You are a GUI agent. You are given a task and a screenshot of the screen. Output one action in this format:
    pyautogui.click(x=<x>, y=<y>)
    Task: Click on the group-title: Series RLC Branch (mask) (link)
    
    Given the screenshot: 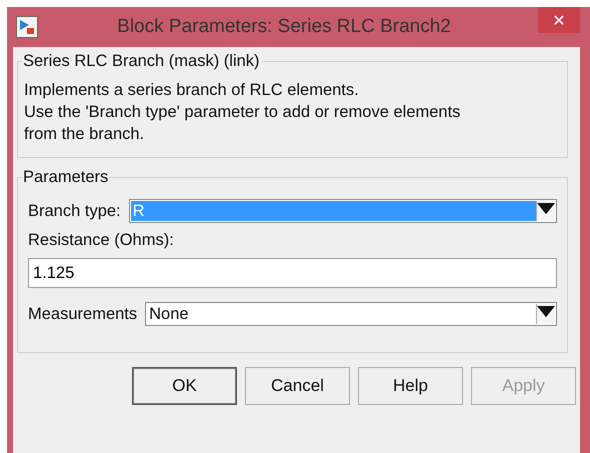 What is the action you would take?
    pyautogui.click(x=141, y=61)
    